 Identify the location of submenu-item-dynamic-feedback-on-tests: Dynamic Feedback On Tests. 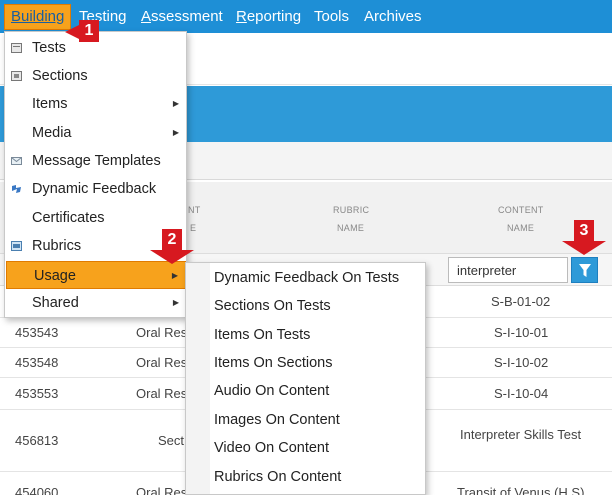
(314, 278).